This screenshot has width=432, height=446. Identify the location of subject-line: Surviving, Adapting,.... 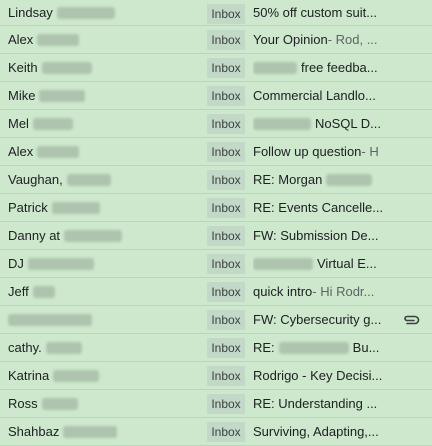
(325, 431).